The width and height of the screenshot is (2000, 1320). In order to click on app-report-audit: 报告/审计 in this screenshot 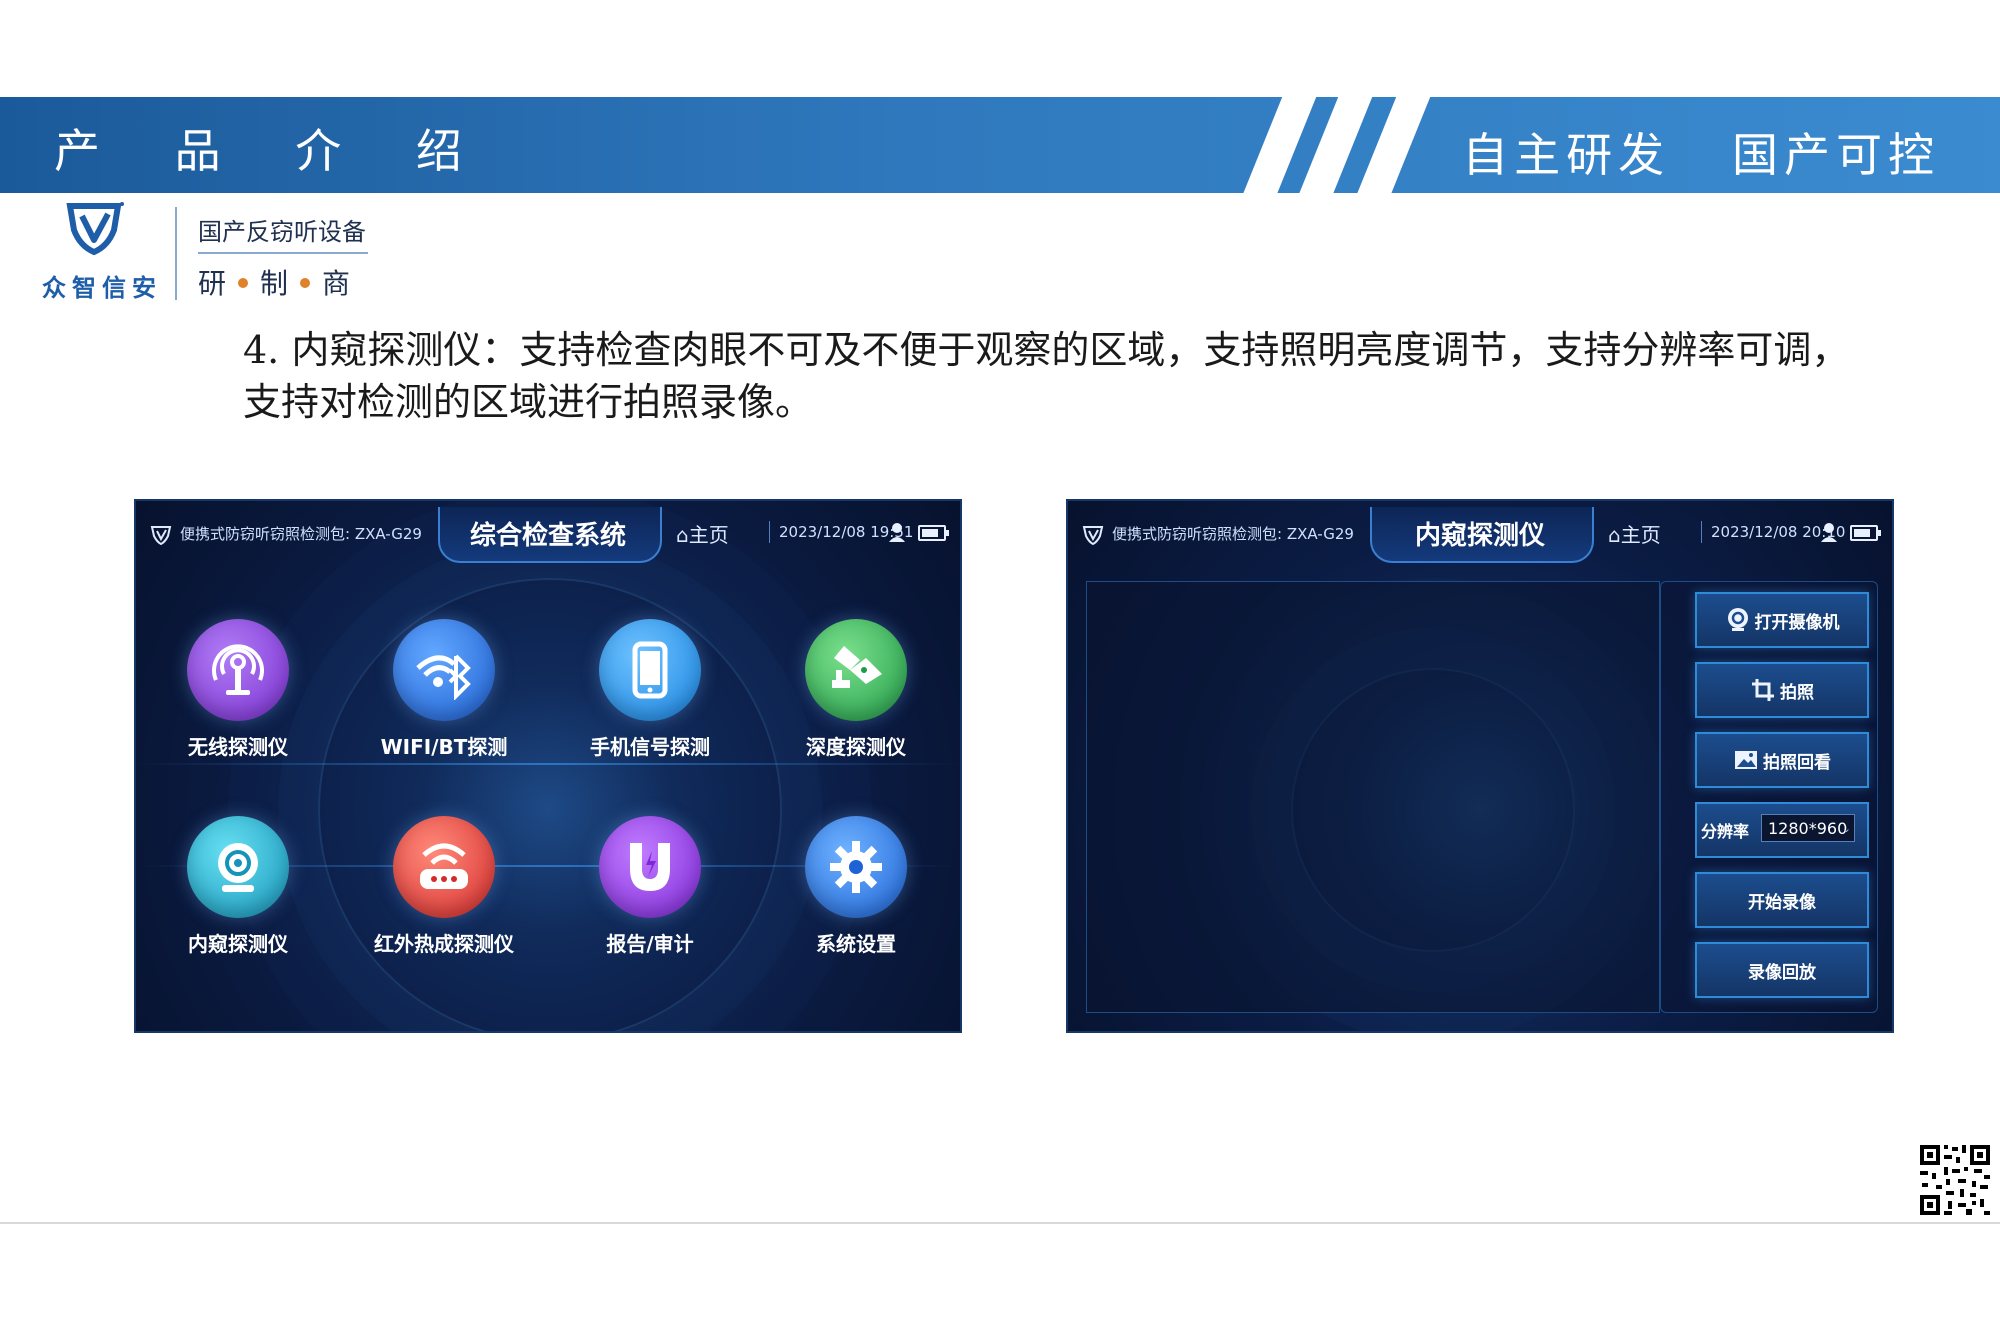, I will do `click(650, 886)`.